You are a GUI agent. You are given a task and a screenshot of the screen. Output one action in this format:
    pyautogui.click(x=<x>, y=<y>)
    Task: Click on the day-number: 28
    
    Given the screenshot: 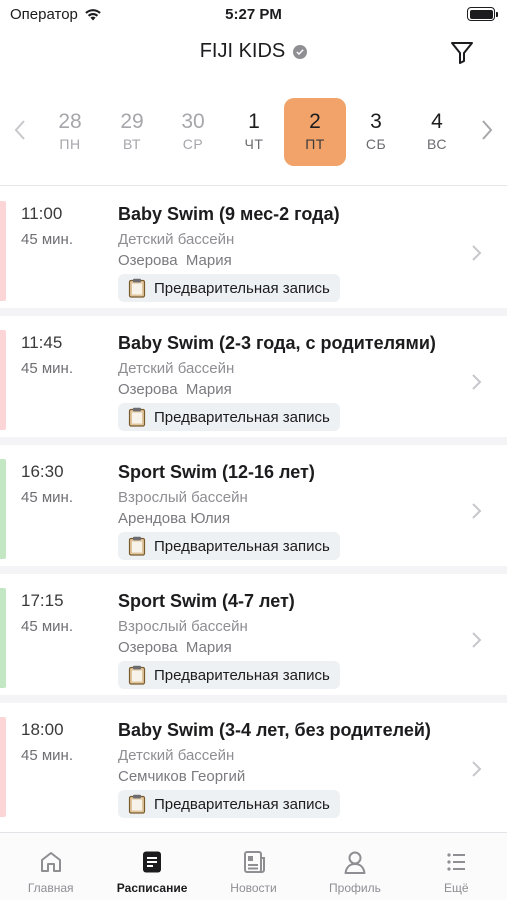 What is the action you would take?
    pyautogui.click(x=70, y=121)
    